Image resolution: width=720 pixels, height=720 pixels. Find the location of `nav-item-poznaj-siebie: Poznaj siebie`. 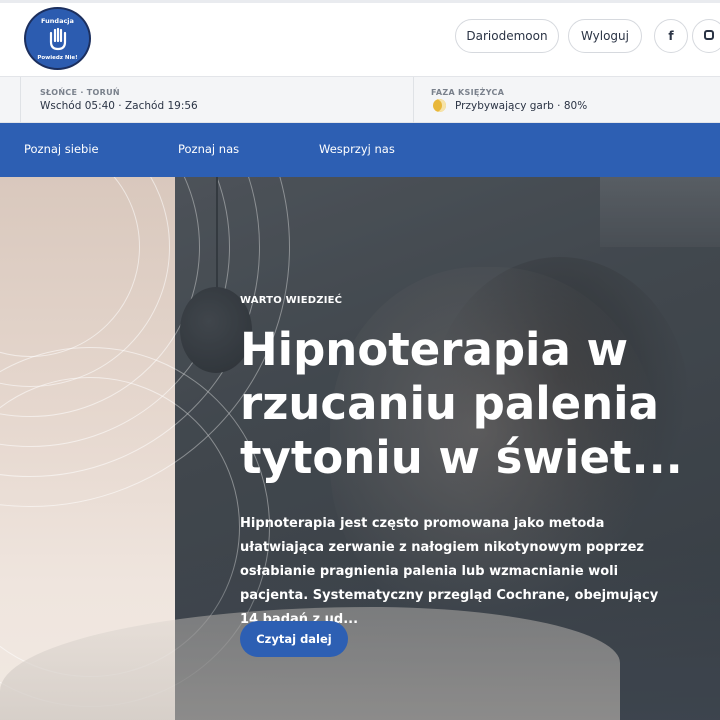

nav-item-poznaj-siebie: Poznaj siebie is located at coordinates (61, 149).